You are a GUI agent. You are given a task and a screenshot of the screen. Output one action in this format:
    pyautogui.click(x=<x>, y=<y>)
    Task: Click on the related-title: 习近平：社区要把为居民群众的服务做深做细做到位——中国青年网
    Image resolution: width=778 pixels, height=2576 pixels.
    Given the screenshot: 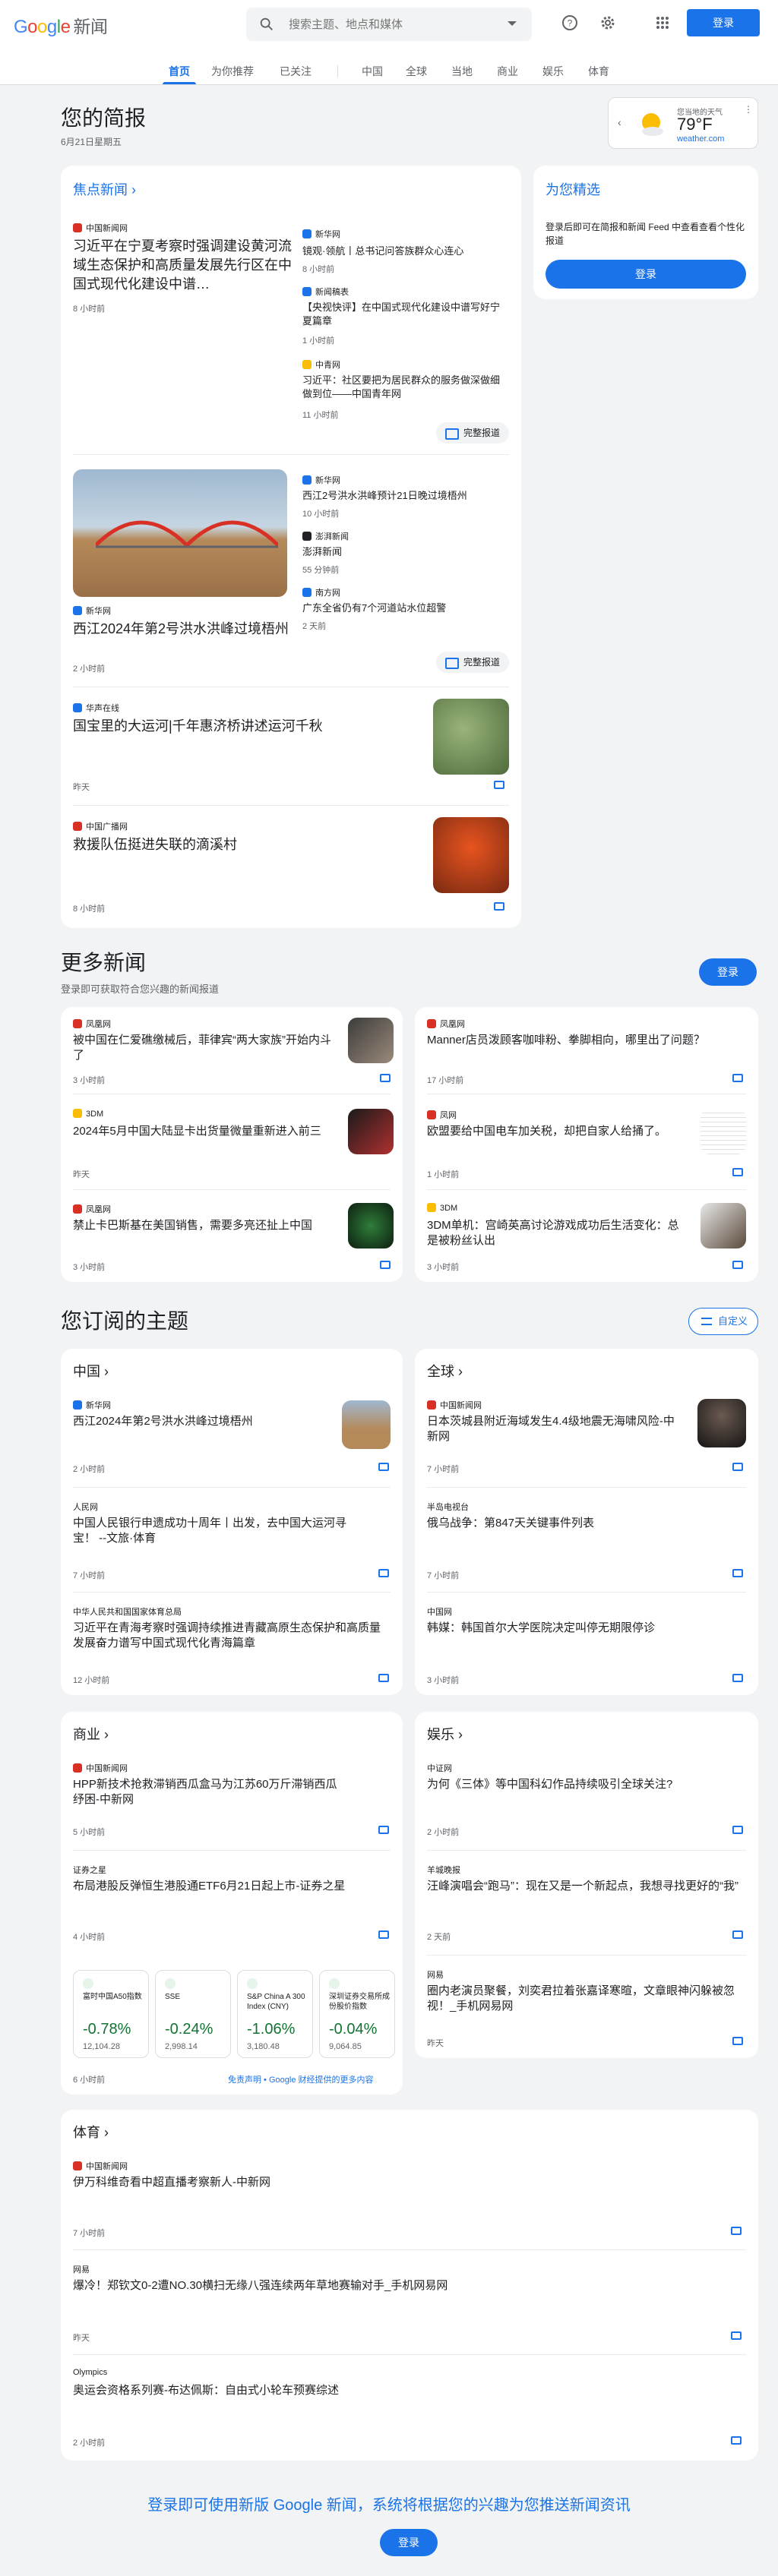 What is the action you would take?
    pyautogui.click(x=405, y=387)
    